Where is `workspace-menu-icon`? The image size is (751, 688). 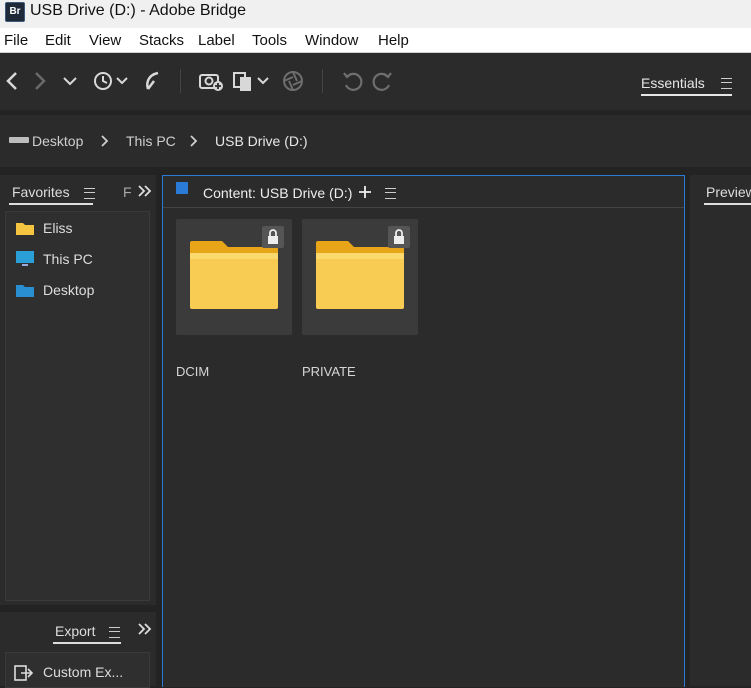 workspace-menu-icon is located at coordinates (726, 83).